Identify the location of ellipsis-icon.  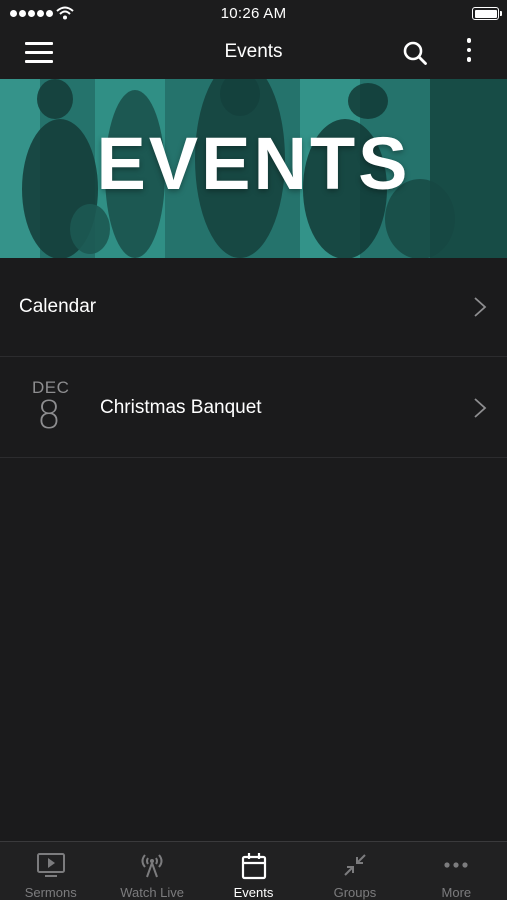
(456, 865).